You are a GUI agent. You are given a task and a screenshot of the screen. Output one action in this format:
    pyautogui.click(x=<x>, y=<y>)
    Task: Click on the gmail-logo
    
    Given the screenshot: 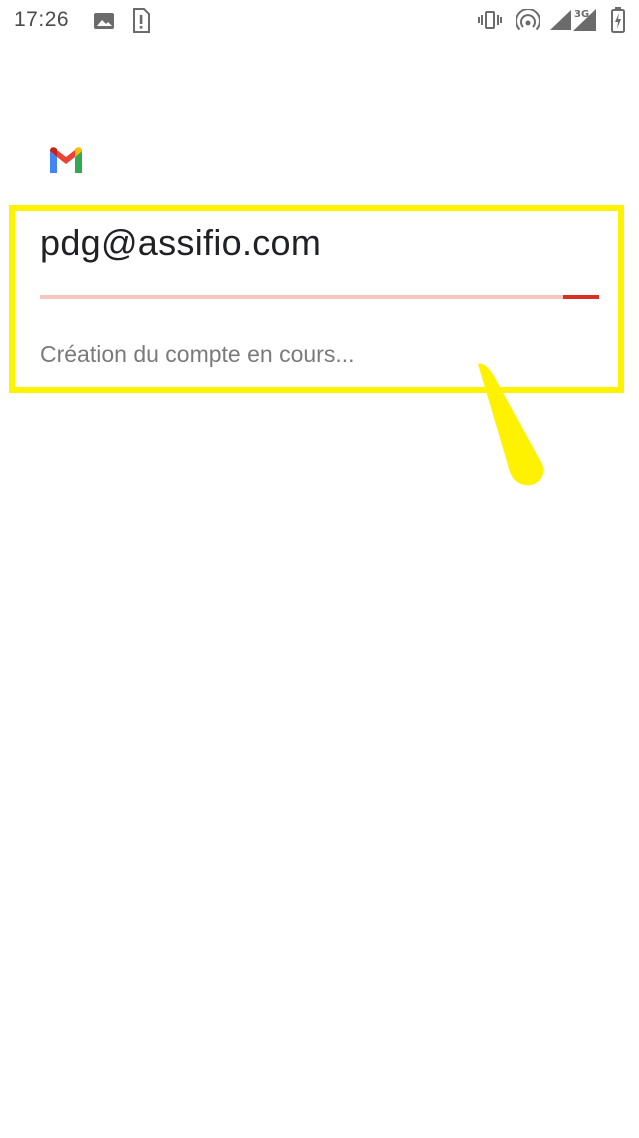 What is the action you would take?
    pyautogui.click(x=66, y=160)
    